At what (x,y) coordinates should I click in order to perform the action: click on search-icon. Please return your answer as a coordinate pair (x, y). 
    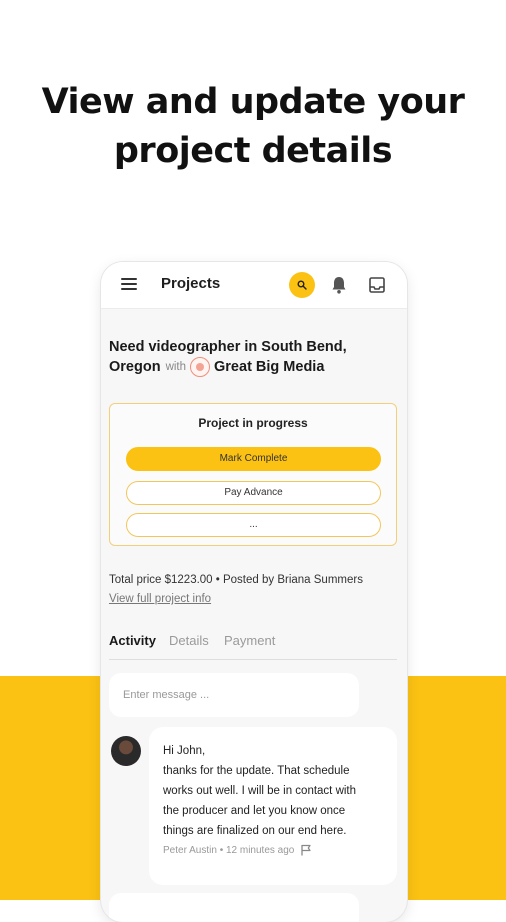
    Looking at the image, I should click on (302, 285).